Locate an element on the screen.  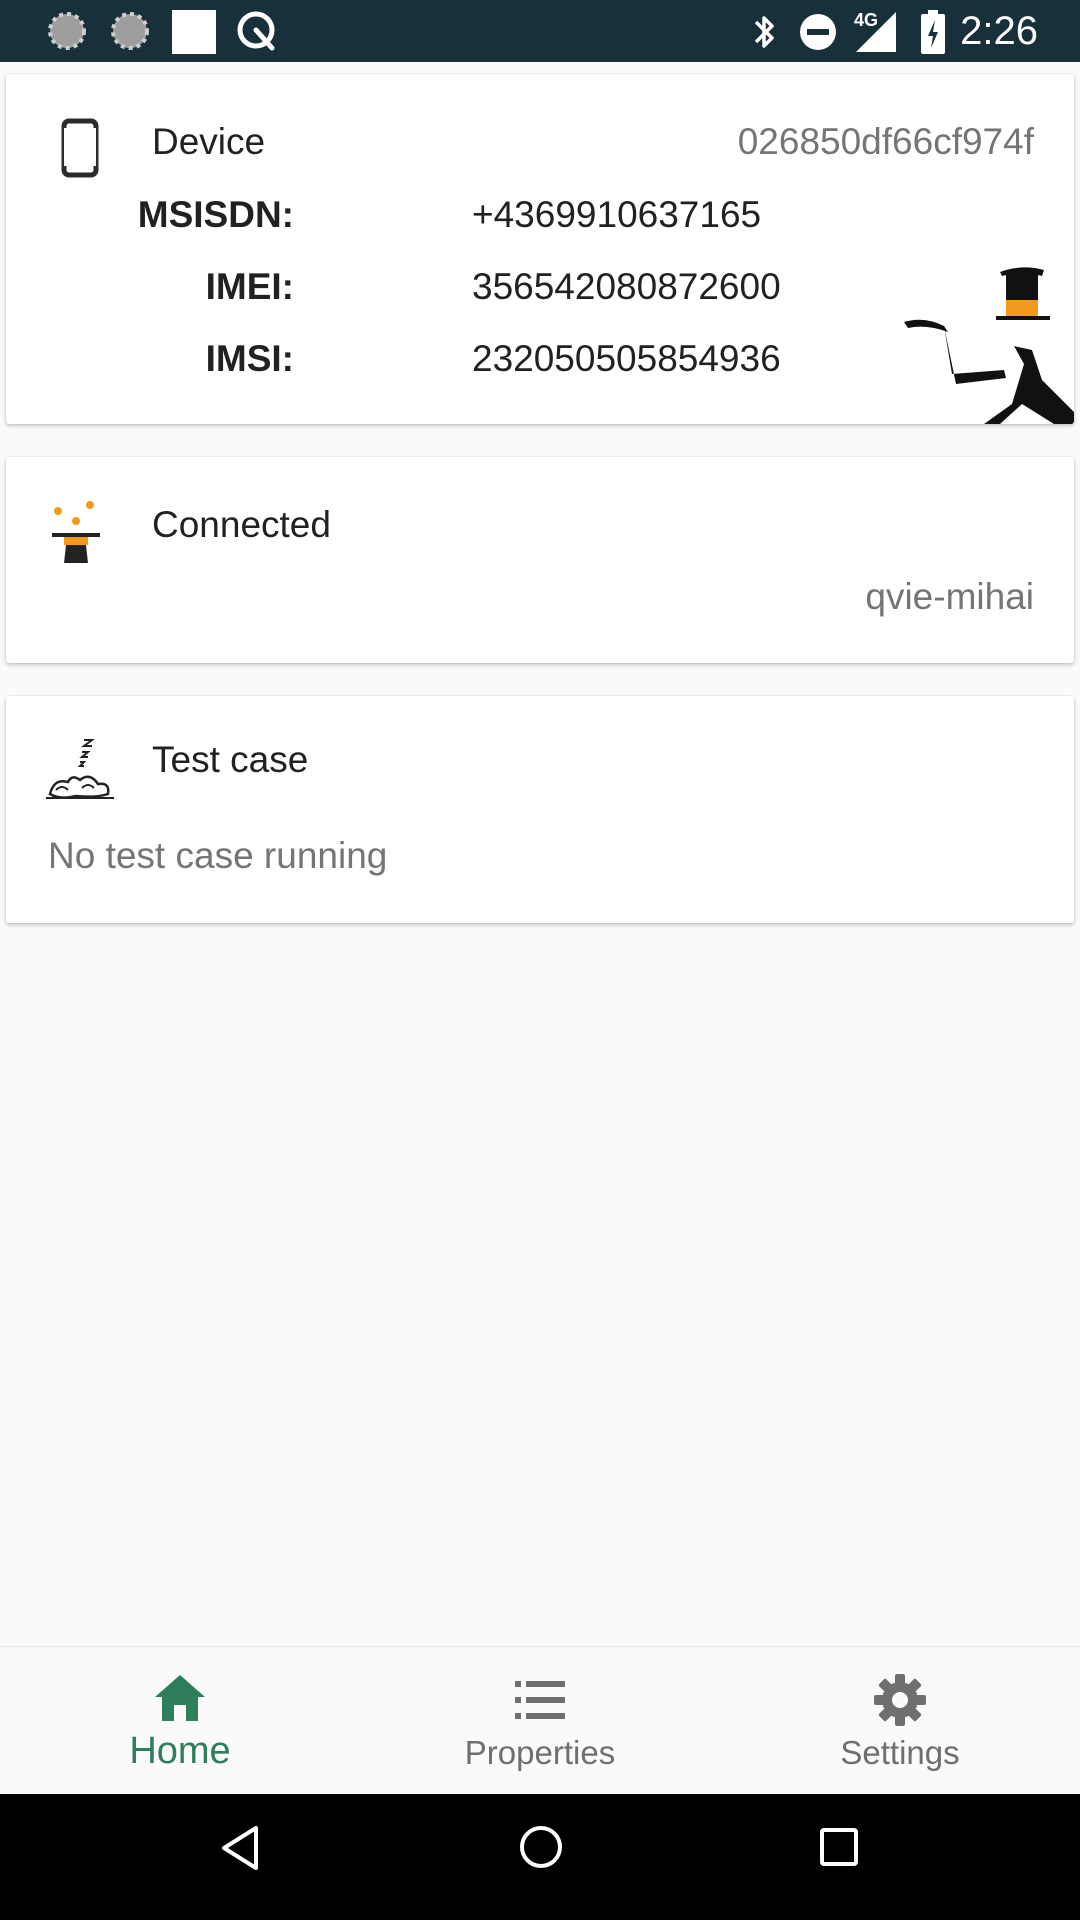
bottom-navigation: Home Properties Settings is located at coordinates (540, 1720).